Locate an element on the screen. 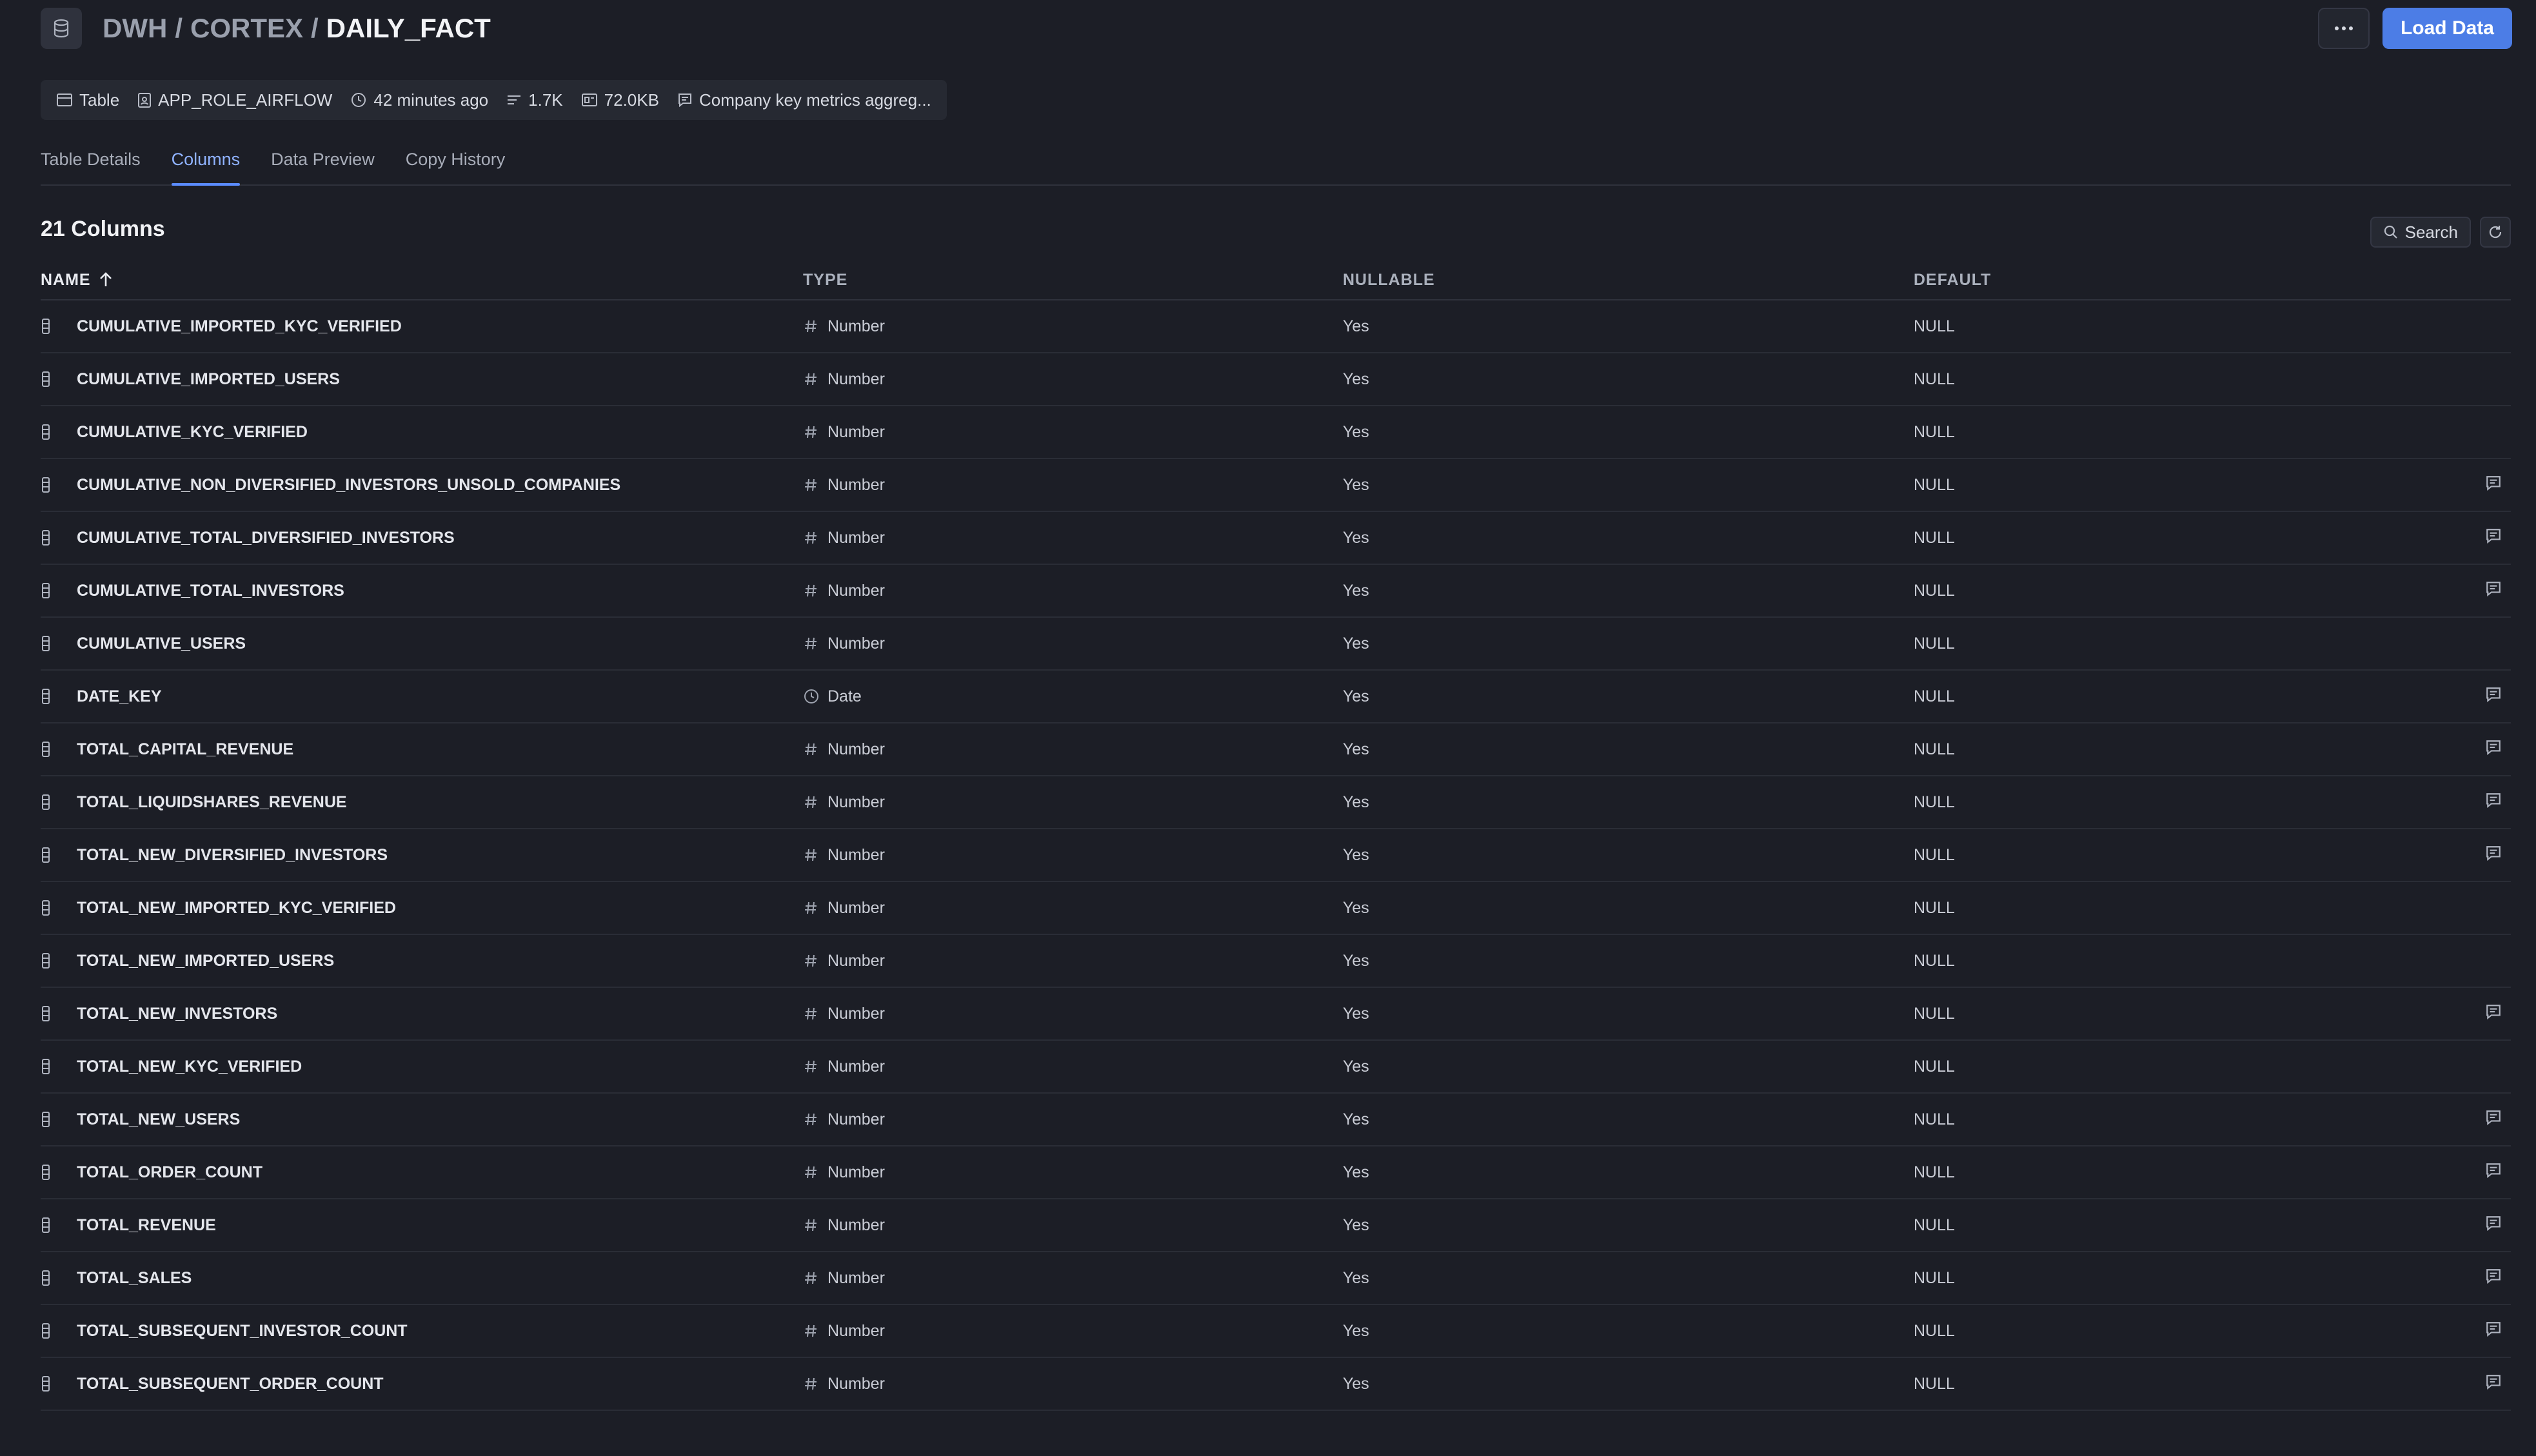 This screenshot has height=1456, width=2536. table-row: DATE_KEY Date Yes NULL is located at coordinates (1276, 697).